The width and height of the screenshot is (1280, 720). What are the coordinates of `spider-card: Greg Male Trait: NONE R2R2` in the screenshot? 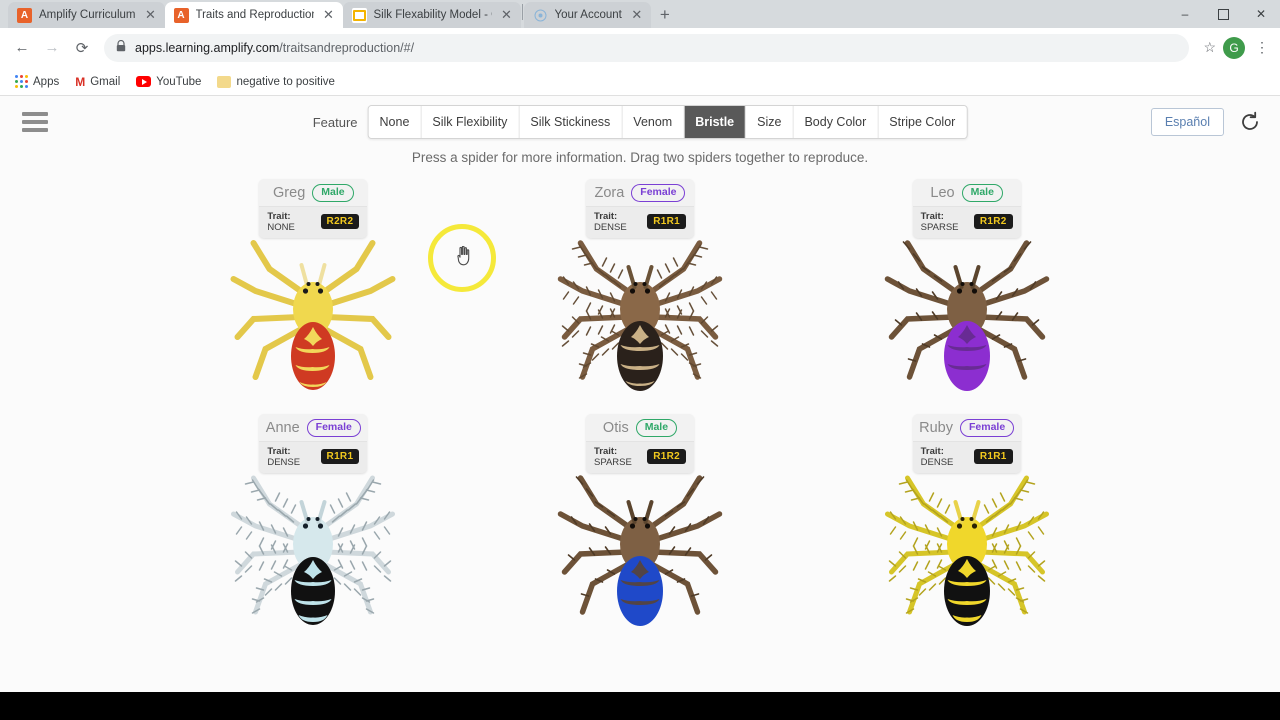 It's located at (313, 208).